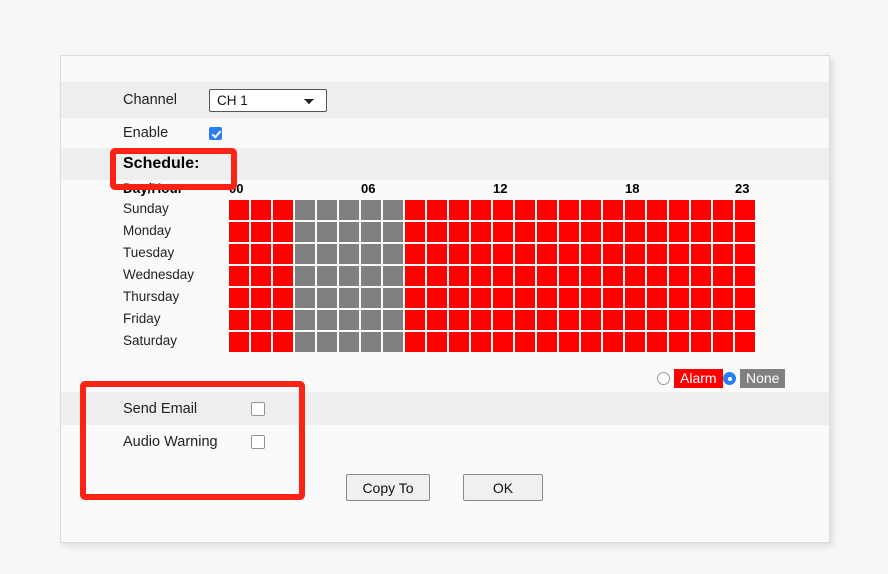 This screenshot has height=574, width=888. What do you see at coordinates (663, 378) in the screenshot?
I see `alarm-radio` at bounding box center [663, 378].